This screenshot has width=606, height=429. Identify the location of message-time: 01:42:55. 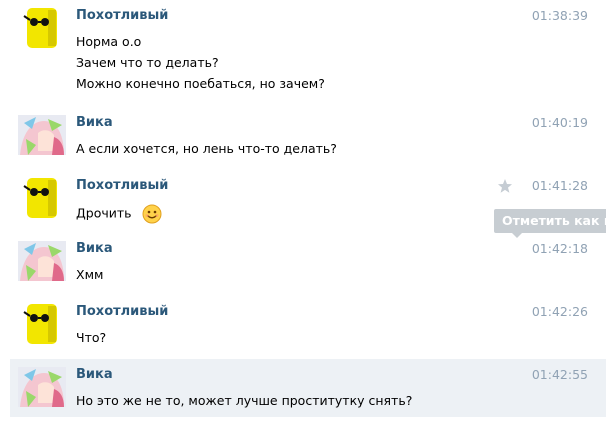
(560, 374).